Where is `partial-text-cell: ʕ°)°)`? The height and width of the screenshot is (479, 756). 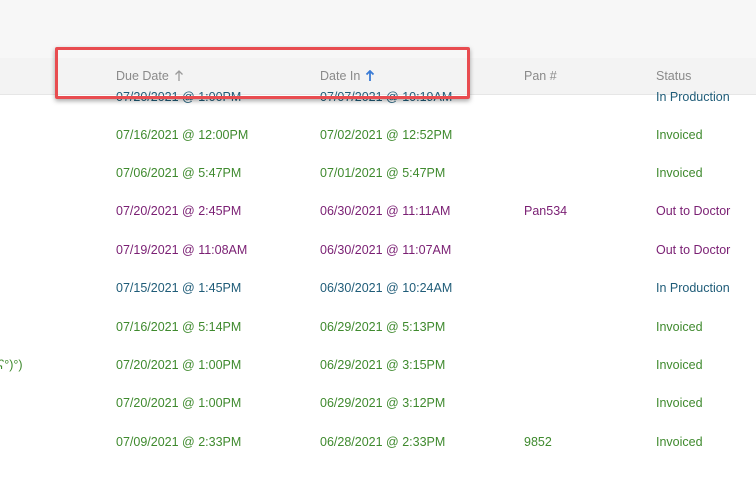 partial-text-cell: ʕ°)°) is located at coordinates (11, 365).